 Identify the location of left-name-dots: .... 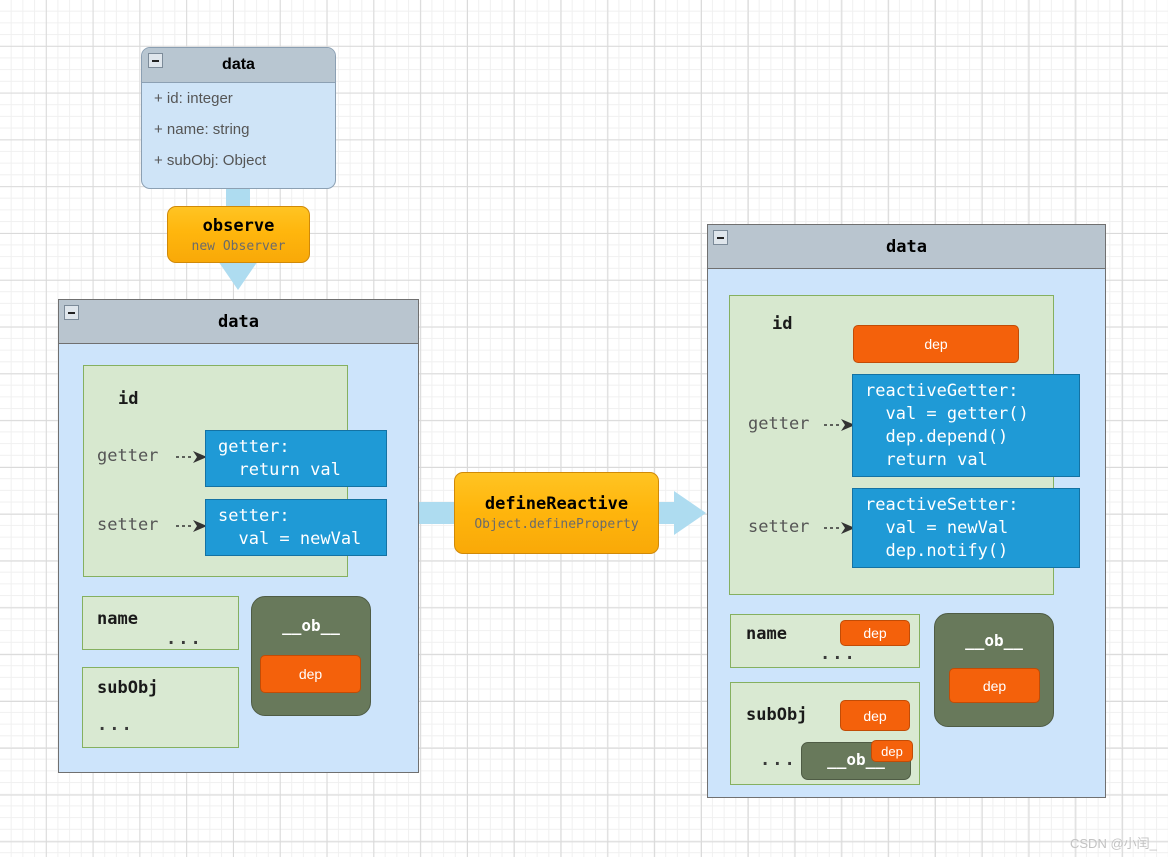
(184, 639).